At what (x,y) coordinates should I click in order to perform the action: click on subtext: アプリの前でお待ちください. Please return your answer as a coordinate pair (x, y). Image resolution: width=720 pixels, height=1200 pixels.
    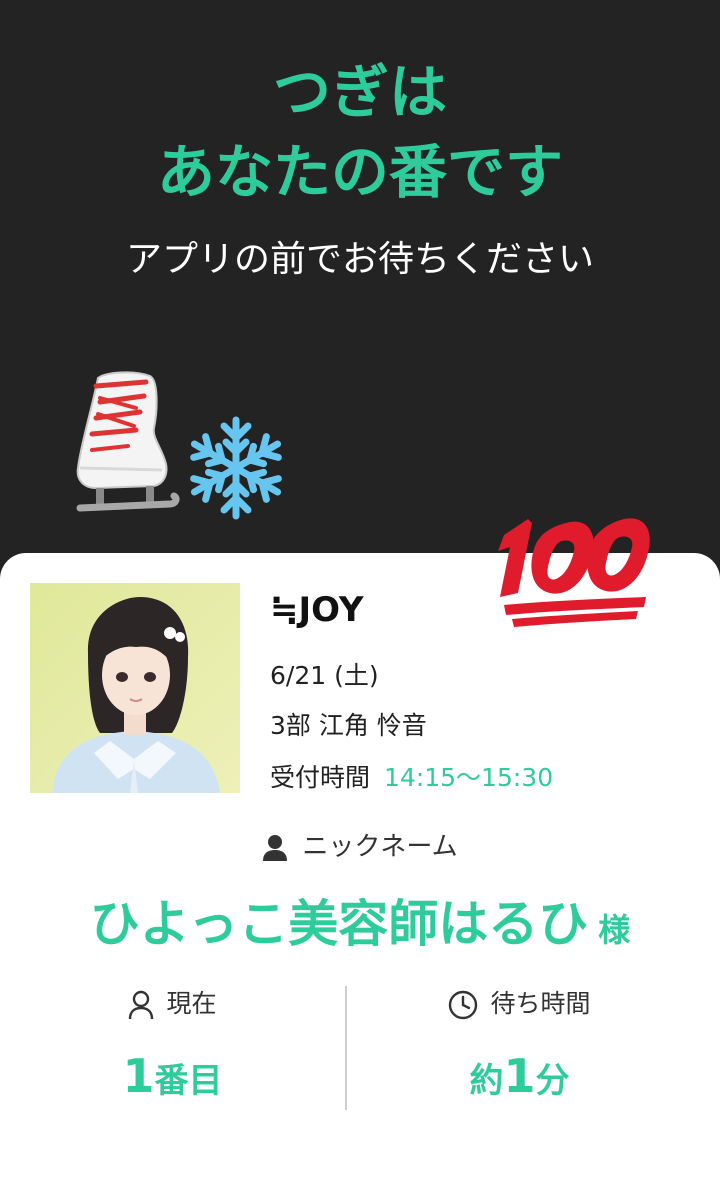
    Looking at the image, I should click on (359, 259).